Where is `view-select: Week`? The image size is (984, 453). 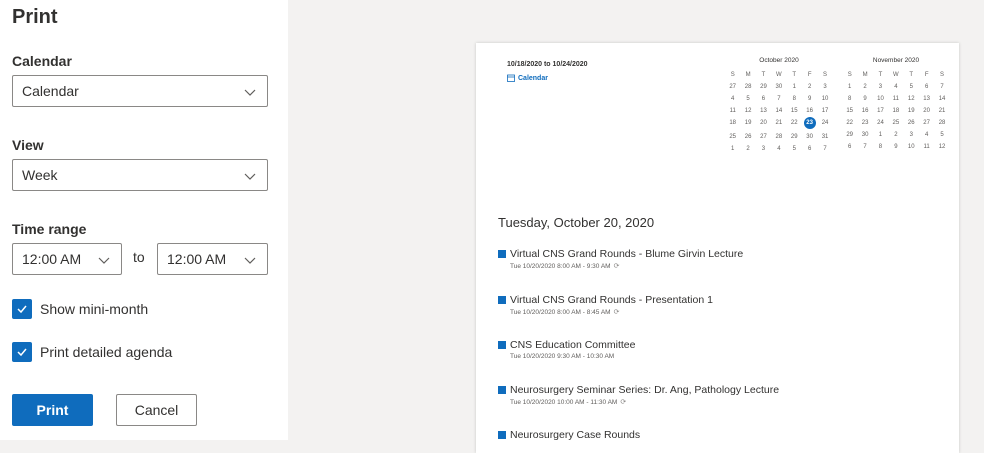 view-select: Week is located at coordinates (140, 175).